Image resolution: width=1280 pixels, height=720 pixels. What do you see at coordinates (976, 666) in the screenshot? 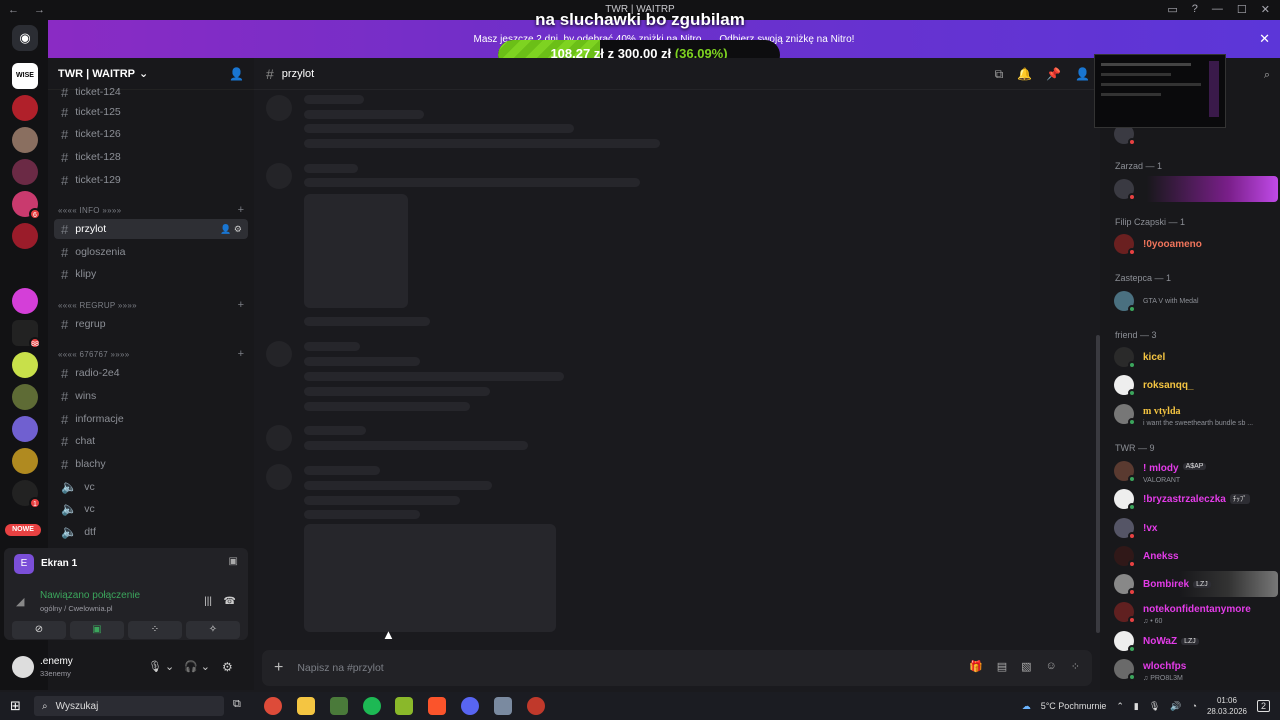
I see `gift-icon: 🎁` at bounding box center [976, 666].